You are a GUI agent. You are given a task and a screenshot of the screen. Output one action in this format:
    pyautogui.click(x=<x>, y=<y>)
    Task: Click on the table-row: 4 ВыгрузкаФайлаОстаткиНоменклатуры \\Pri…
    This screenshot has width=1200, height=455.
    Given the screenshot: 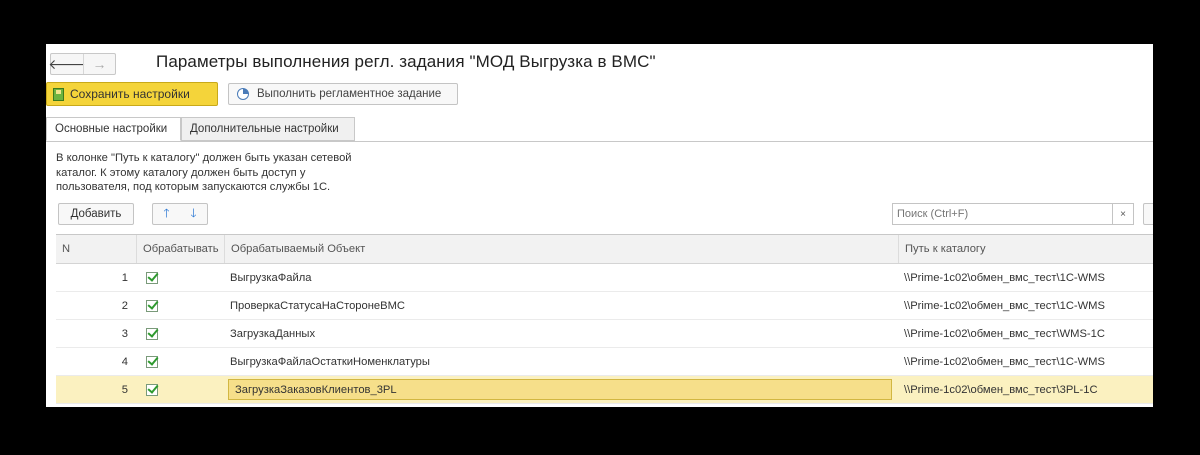 What is the action you would take?
    pyautogui.click(x=604, y=362)
    